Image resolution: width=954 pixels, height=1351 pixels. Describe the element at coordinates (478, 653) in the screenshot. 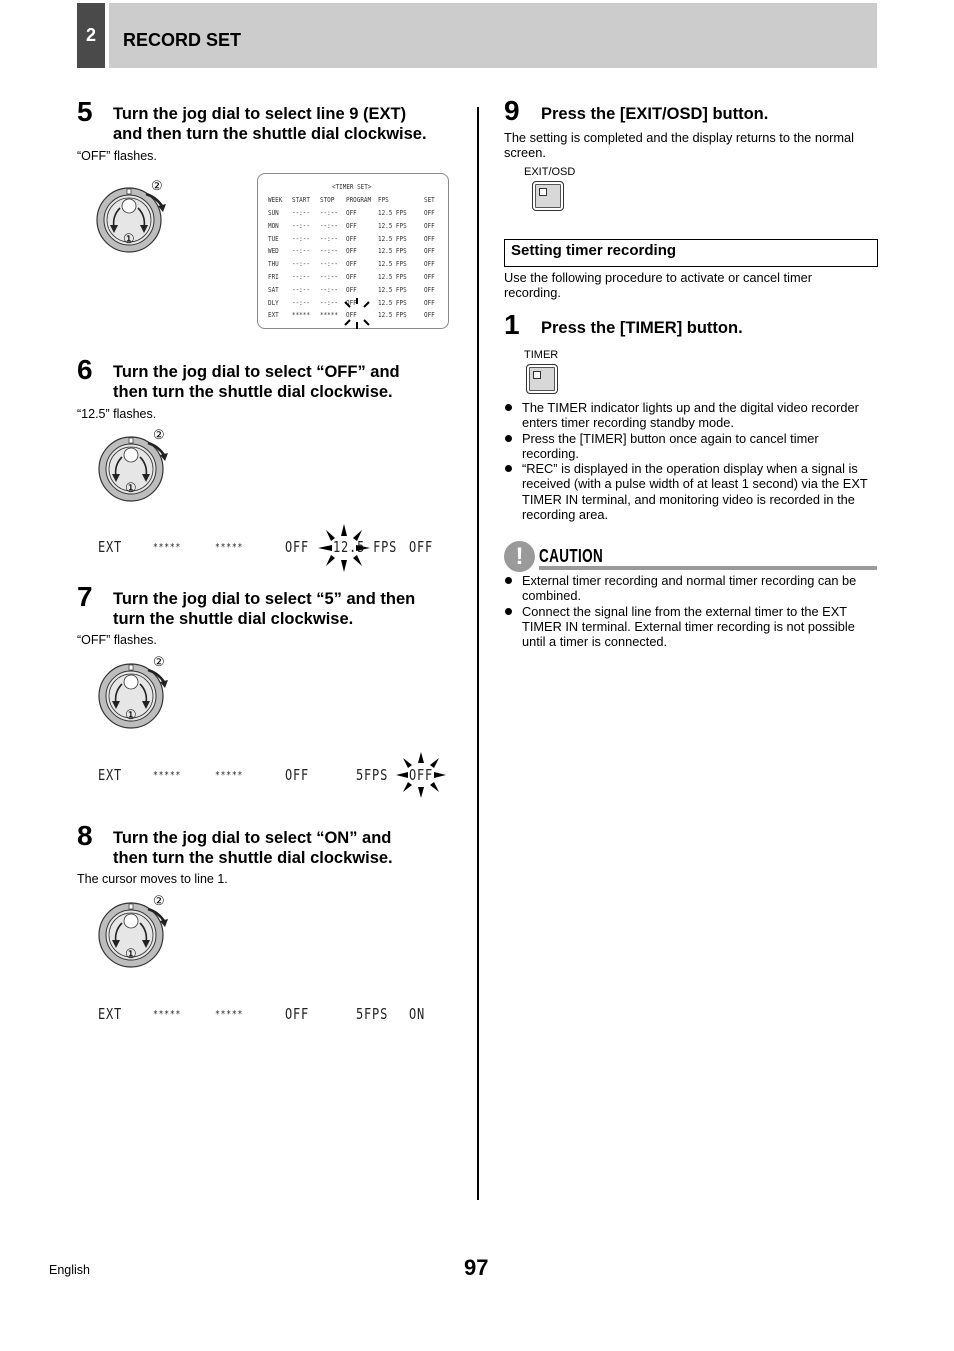

I see `column-divider` at that location.